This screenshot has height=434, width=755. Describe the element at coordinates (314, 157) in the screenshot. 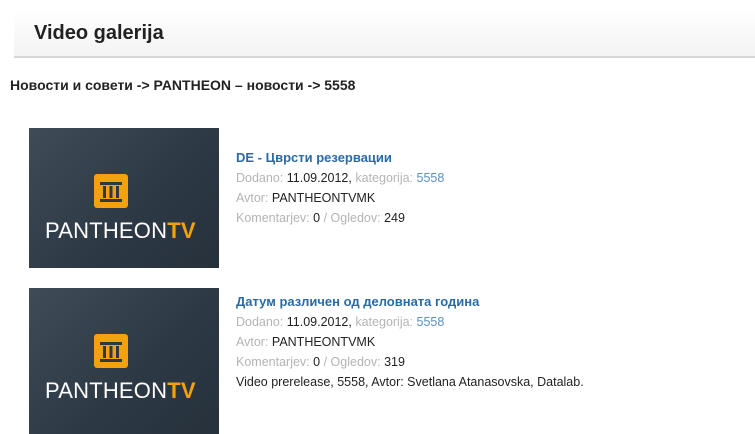

I see `video-title-link: DE - Цврсти резервации` at that location.